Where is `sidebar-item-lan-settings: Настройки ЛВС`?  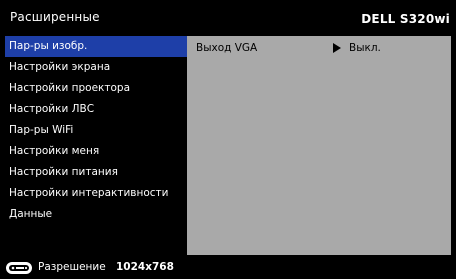
sidebar-item-lan-settings: Настройки ЛВС is located at coordinates (96, 109).